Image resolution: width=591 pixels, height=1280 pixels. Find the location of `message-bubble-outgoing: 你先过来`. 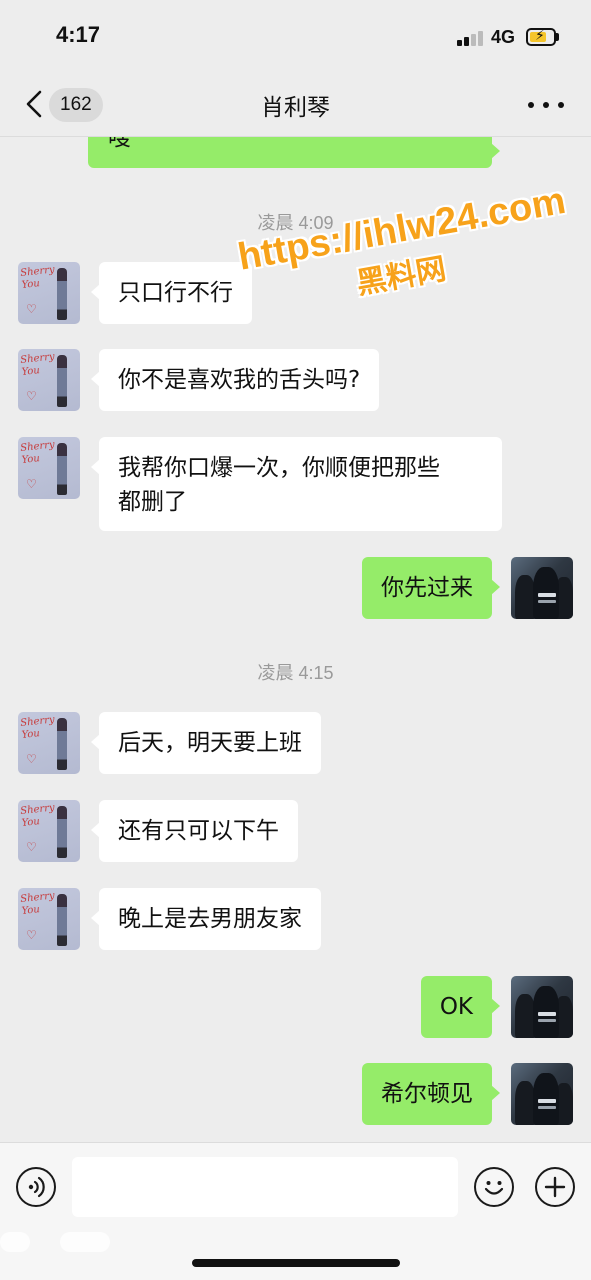

message-bubble-outgoing: 你先过来 is located at coordinates (431, 588).